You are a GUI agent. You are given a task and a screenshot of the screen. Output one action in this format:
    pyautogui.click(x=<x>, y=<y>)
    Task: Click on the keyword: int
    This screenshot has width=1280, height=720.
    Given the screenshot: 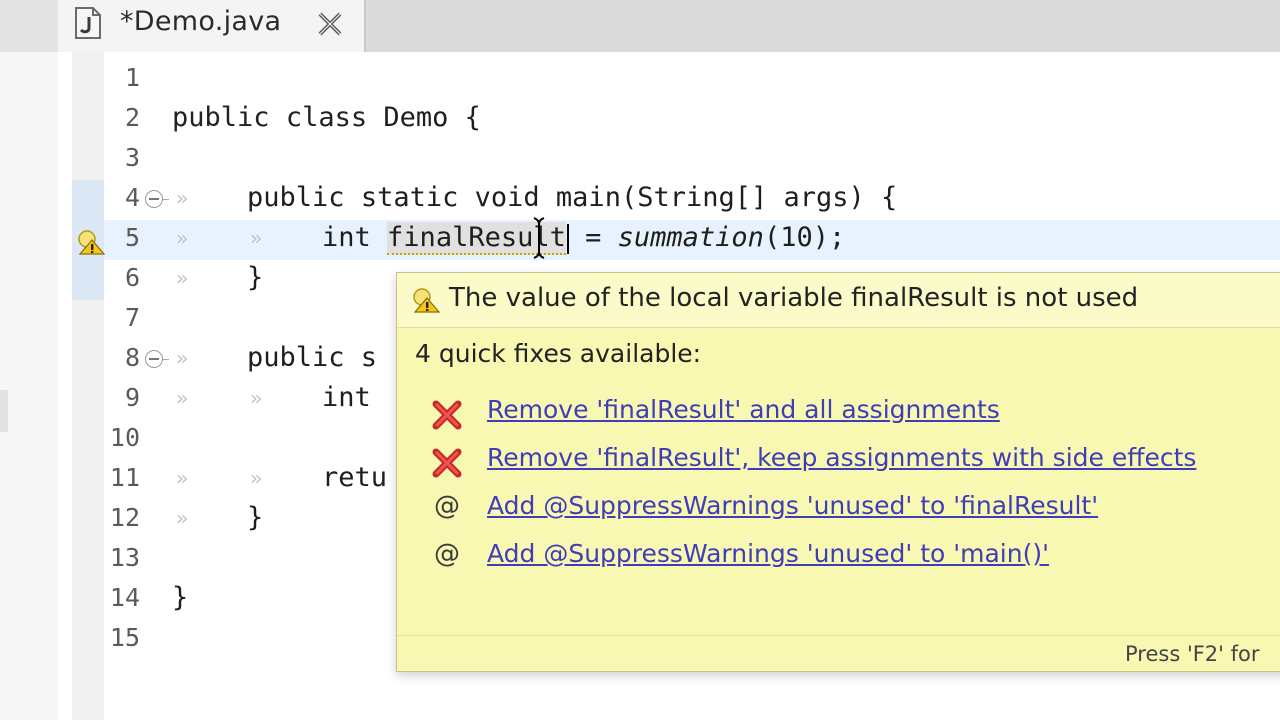 What is the action you would take?
    pyautogui.click(x=346, y=237)
    